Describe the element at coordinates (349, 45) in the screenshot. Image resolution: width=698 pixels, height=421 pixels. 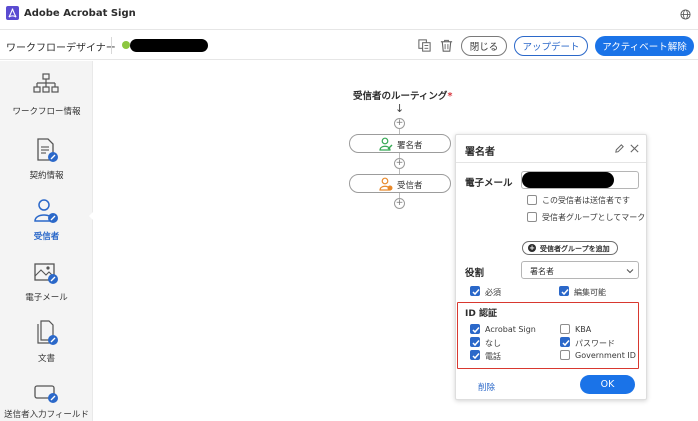
I see `workflow-toolbar: ワークフローデザイナー 閉じる アップデート アクティベート解除` at that location.